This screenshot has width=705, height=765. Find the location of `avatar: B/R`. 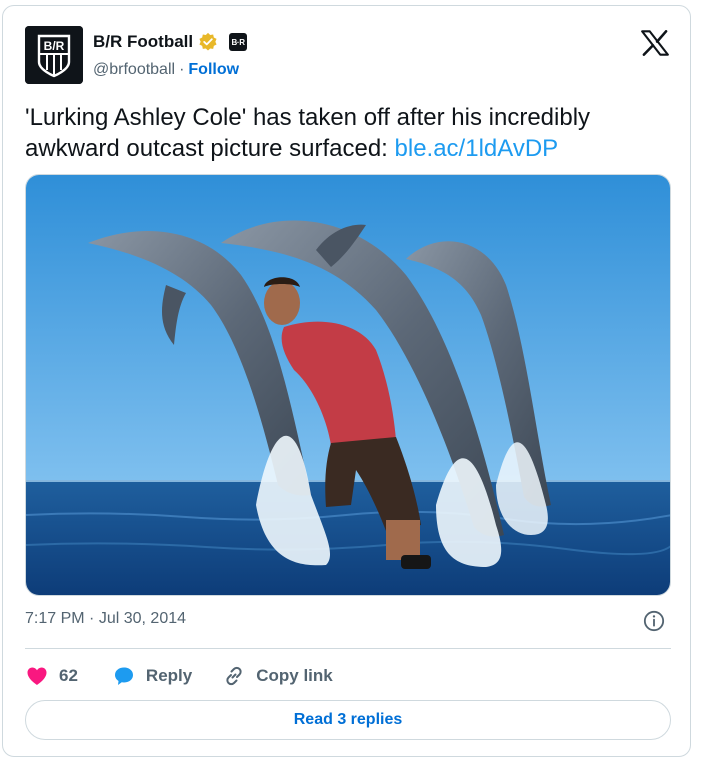

avatar: B/R is located at coordinates (54, 55).